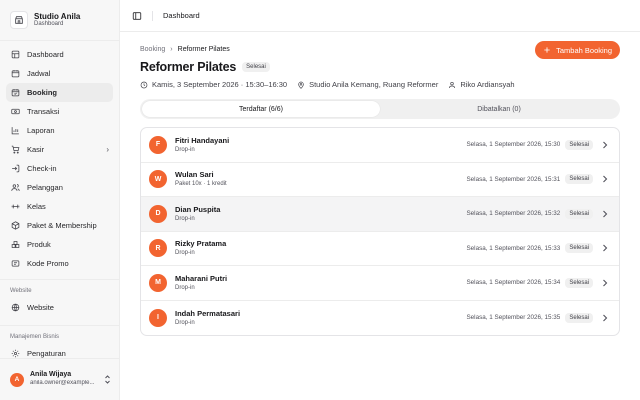 The height and width of the screenshot is (400, 640). I want to click on sidebar-item-paket-membership: Paket & Membership, so click(59, 225).